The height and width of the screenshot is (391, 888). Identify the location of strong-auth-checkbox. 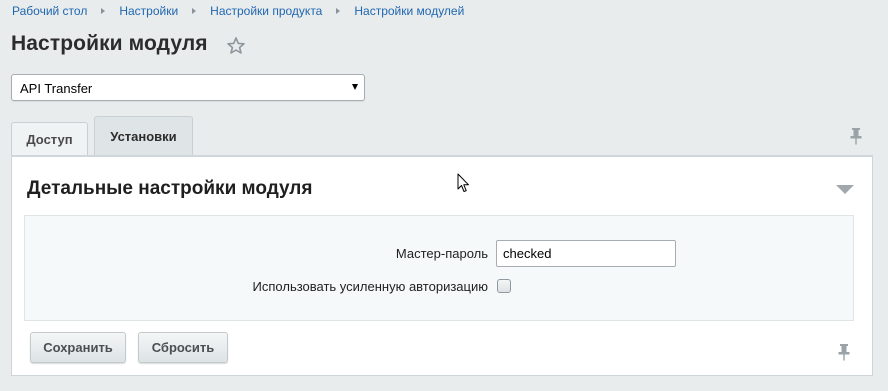
(504, 286).